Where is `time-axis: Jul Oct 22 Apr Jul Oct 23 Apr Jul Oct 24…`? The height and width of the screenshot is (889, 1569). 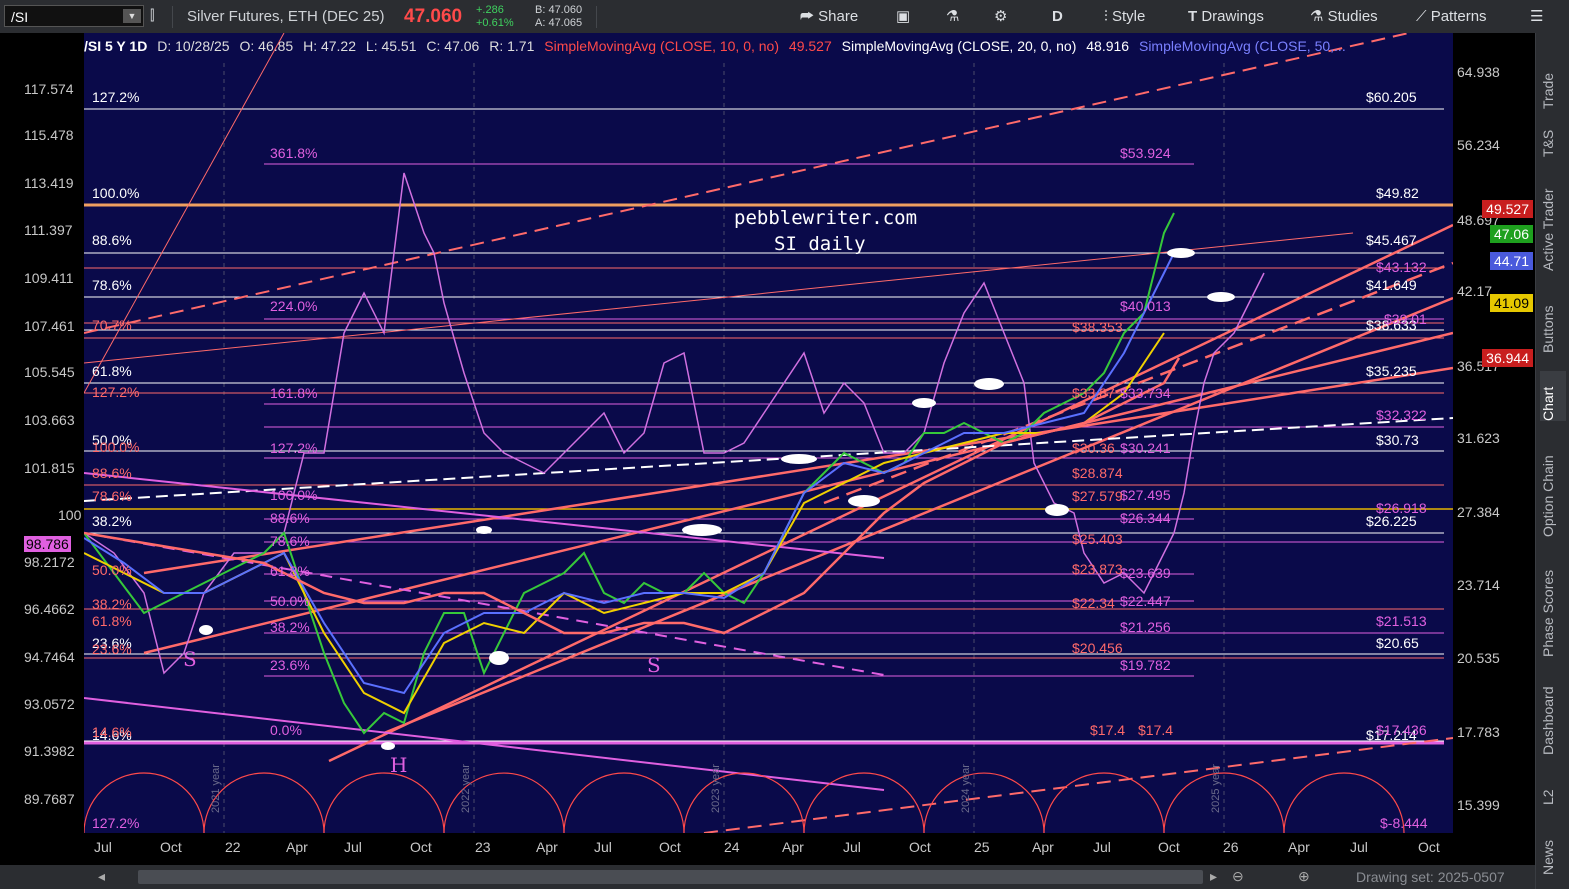 time-axis: Jul Oct 22 Apr Jul Oct 23 Apr Jul Oct 24… is located at coordinates (767, 849).